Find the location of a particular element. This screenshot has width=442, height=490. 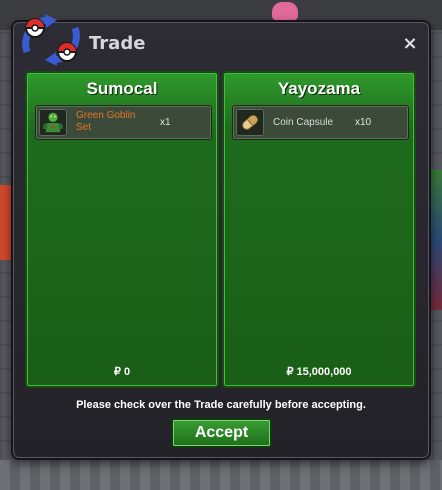

trade-item-slot: Coin Capsule x10 is located at coordinates (320, 122).